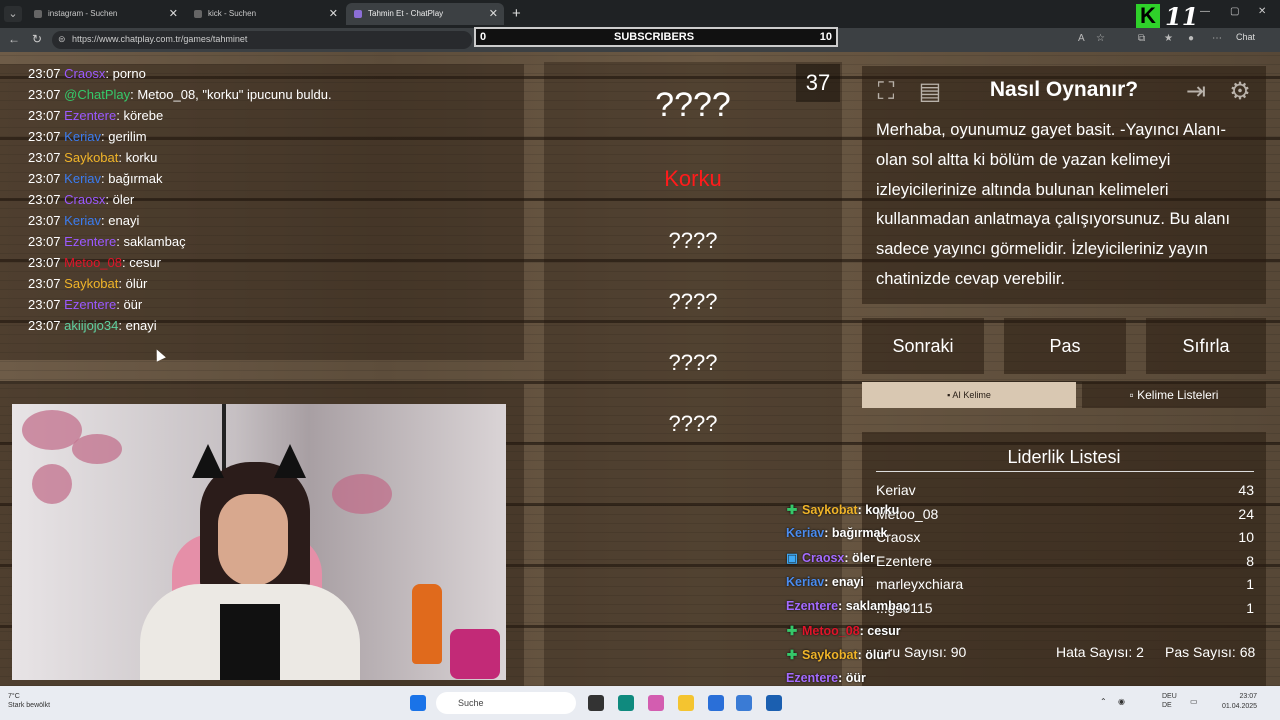 The image size is (1280, 720). I want to click on pass-button: Pas, so click(1065, 346).